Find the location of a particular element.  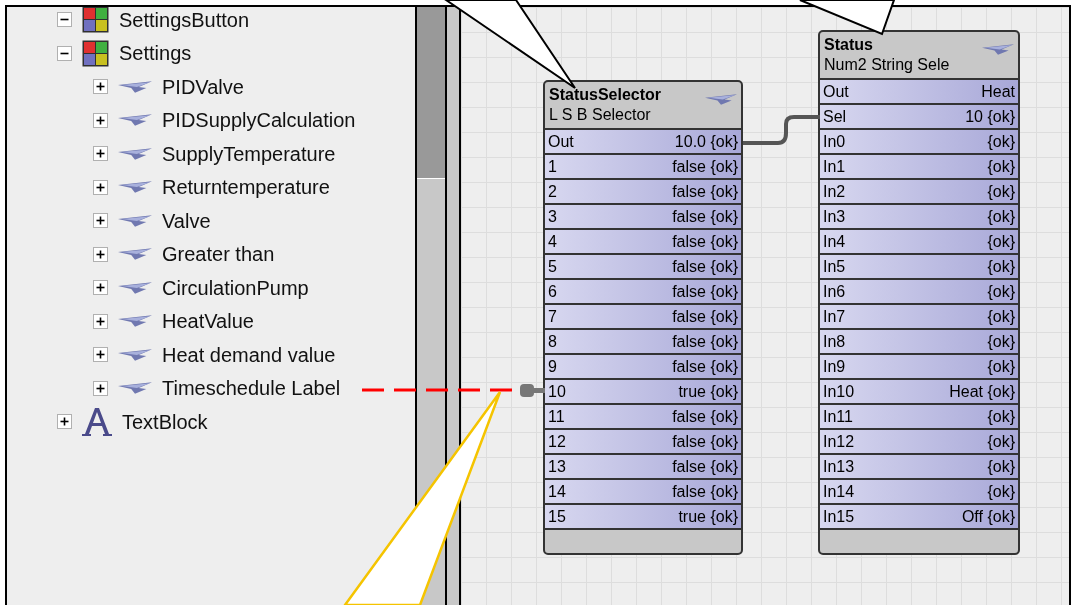

slot-row: 7 false {ok} is located at coordinates (643, 317).